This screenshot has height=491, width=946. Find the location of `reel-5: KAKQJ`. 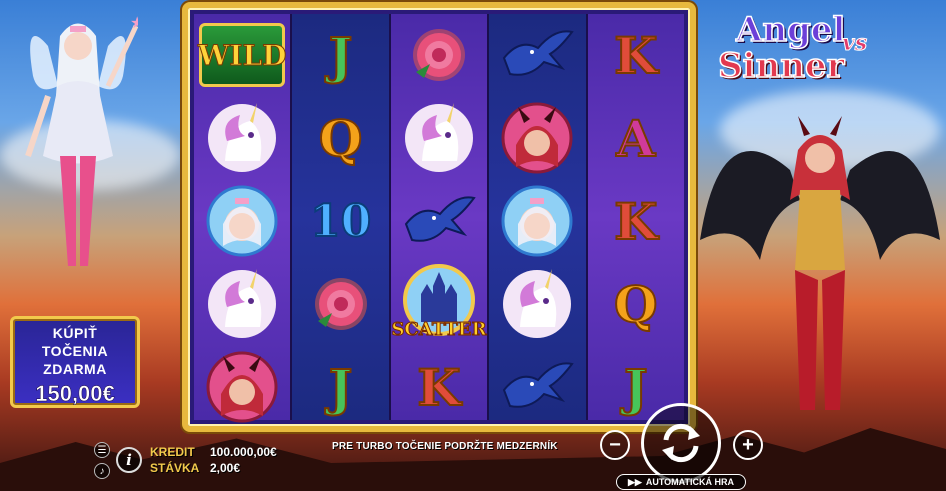

reel-5: KAKQJ is located at coordinates (636, 217).